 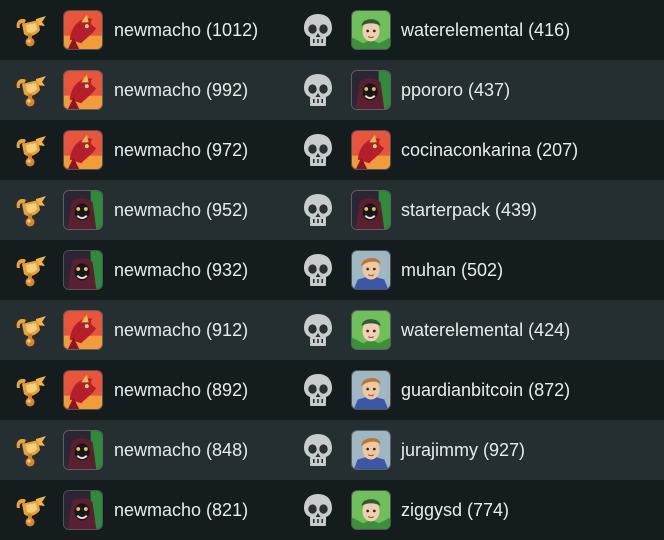 I want to click on battle-row: newmacho (848) jurajimmy (927), so click(x=332, y=450).